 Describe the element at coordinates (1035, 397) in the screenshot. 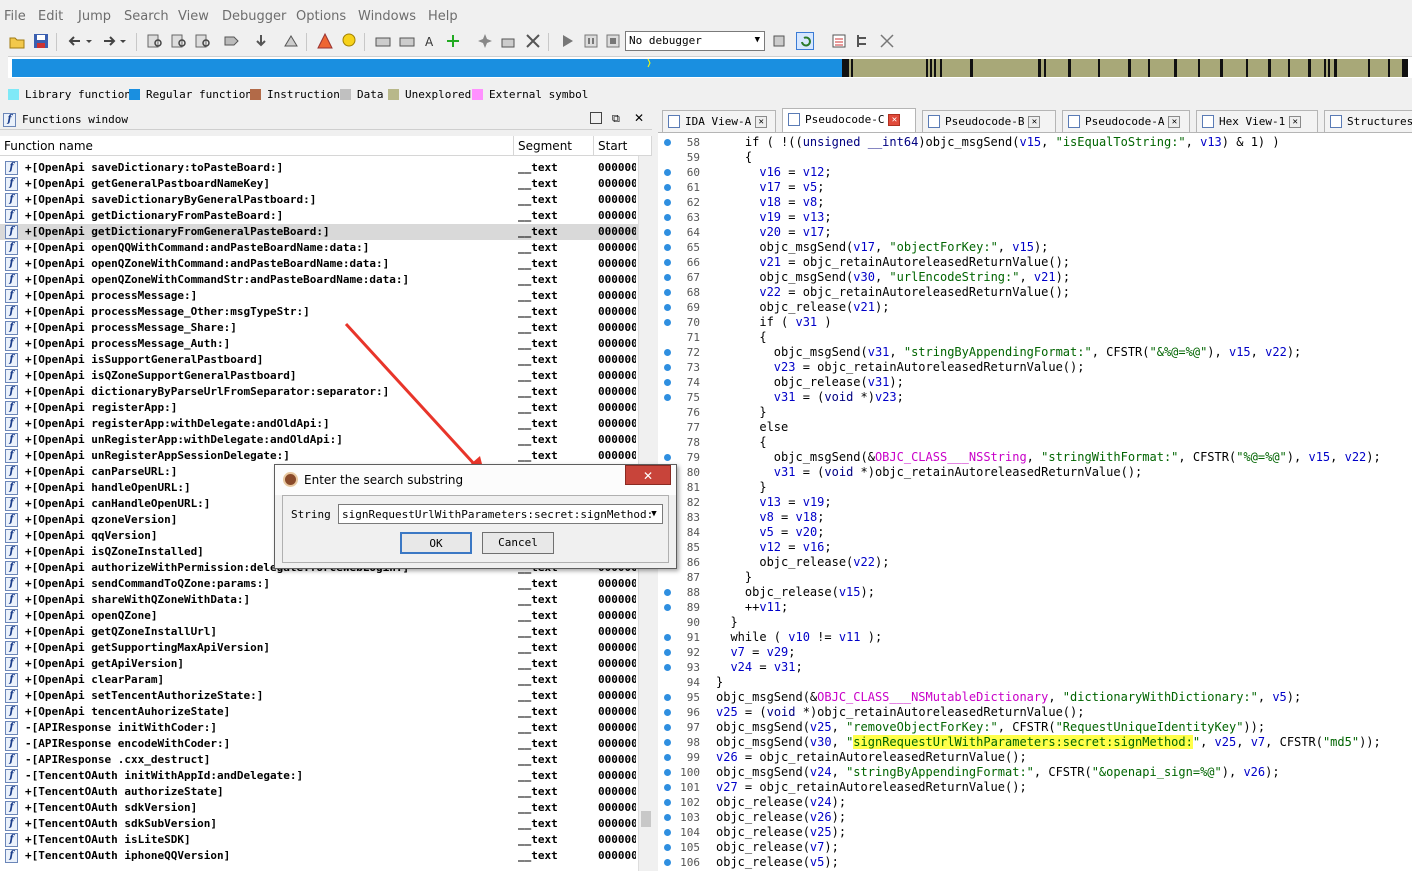

I see `code-line: 75 v31 = (void *)v23;` at that location.